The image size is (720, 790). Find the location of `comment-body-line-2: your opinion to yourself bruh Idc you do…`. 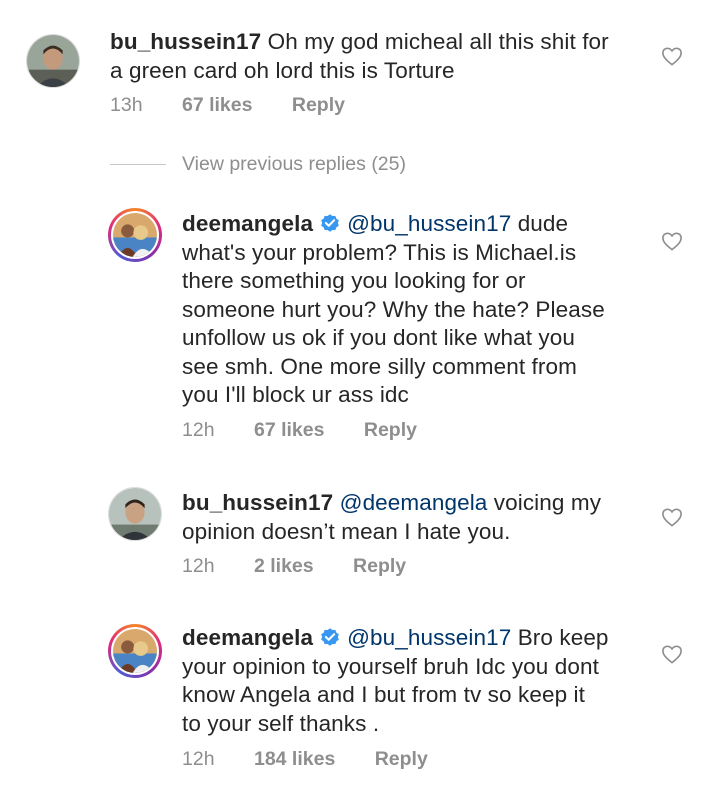

comment-body-line-2: your opinion to yourself bruh Idc you do… is located at coordinates (390, 666).